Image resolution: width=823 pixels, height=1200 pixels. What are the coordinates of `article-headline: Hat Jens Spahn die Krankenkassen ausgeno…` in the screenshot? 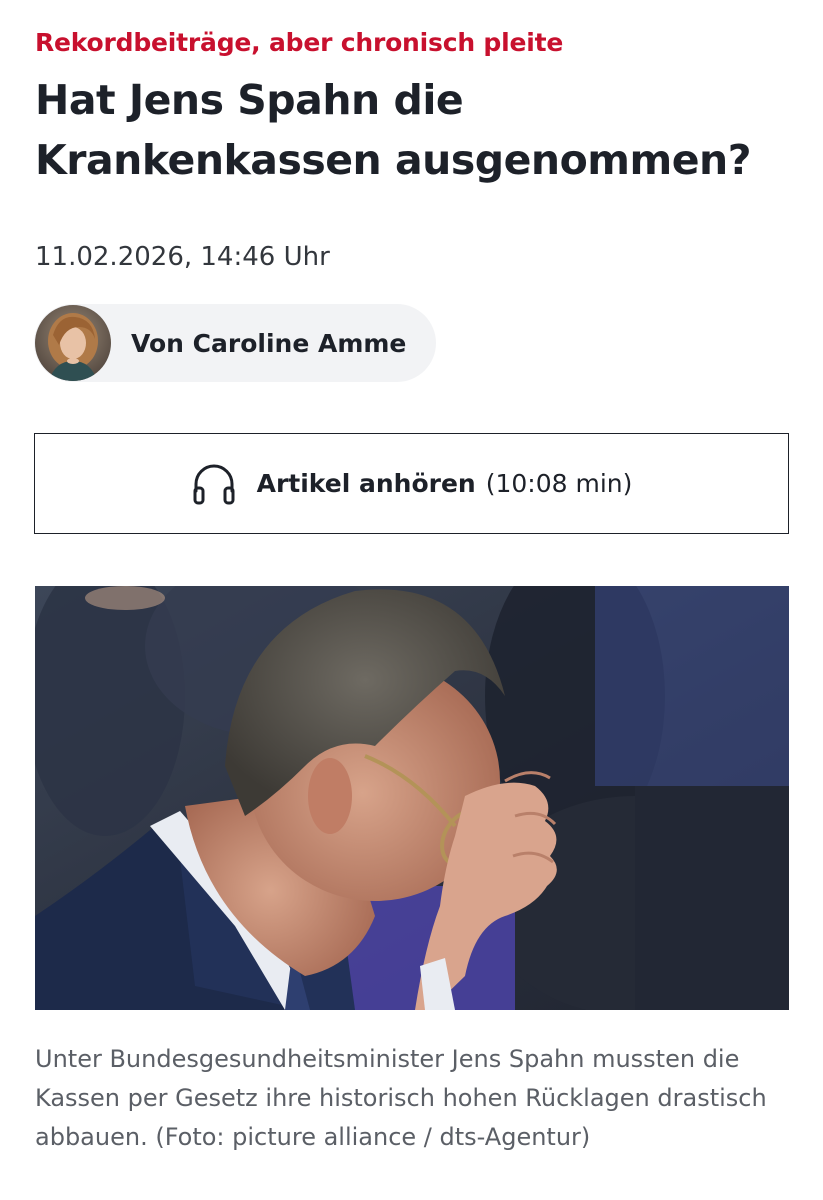 It's located at (393, 130).